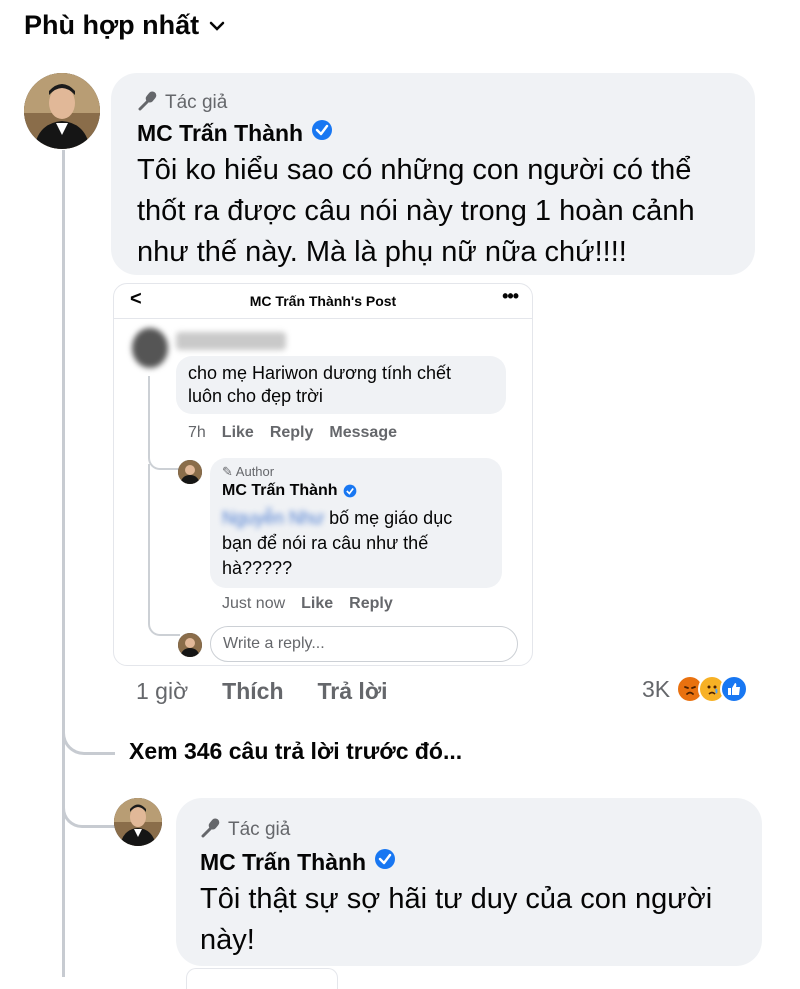  What do you see at coordinates (162, 691) in the screenshot?
I see `comment-time: 1 giờ` at bounding box center [162, 691].